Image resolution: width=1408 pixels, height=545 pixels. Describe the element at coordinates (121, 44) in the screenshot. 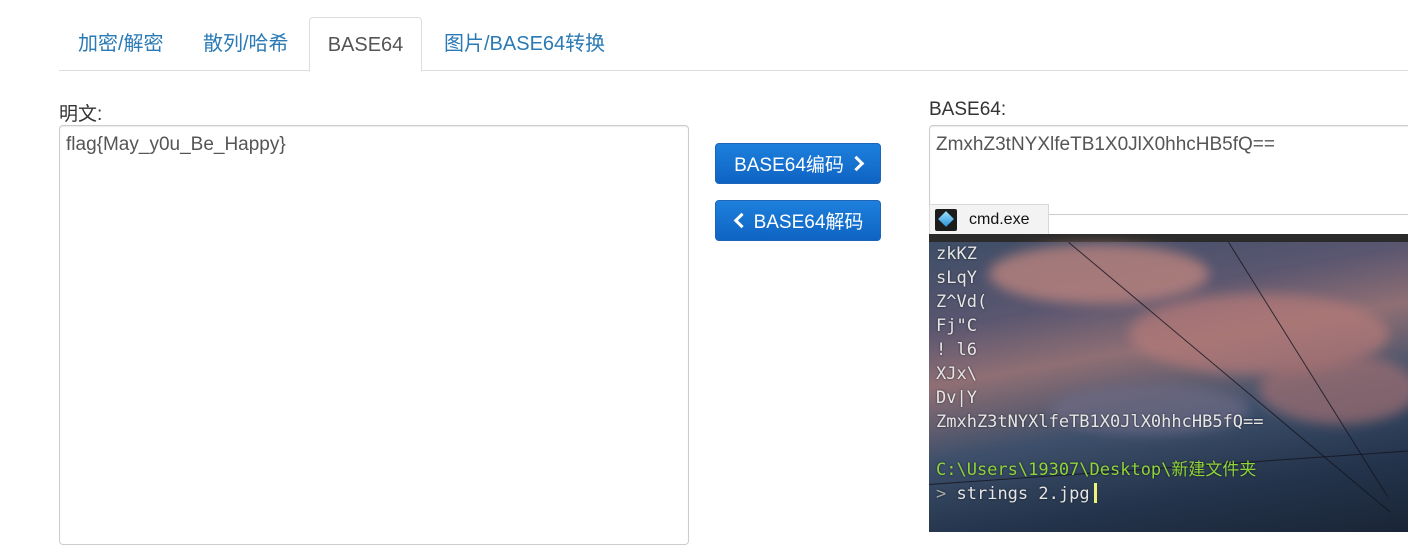

I see `tab-encrypt-decrypt: 加密/解密` at that location.